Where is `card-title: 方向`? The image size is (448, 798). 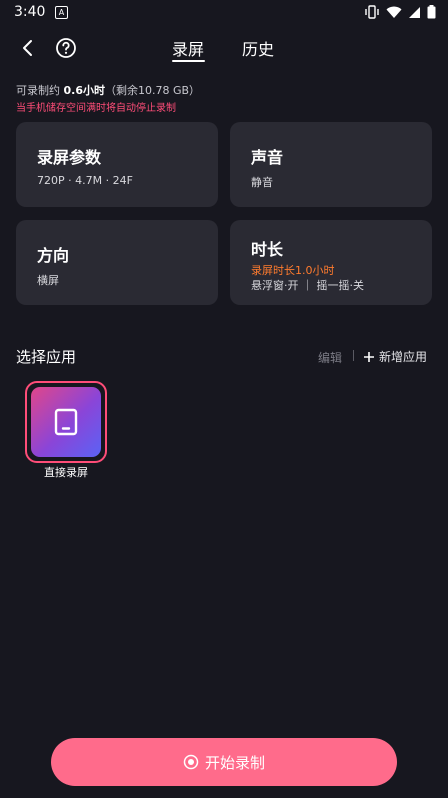
card-title: 方向 is located at coordinates (53, 255).